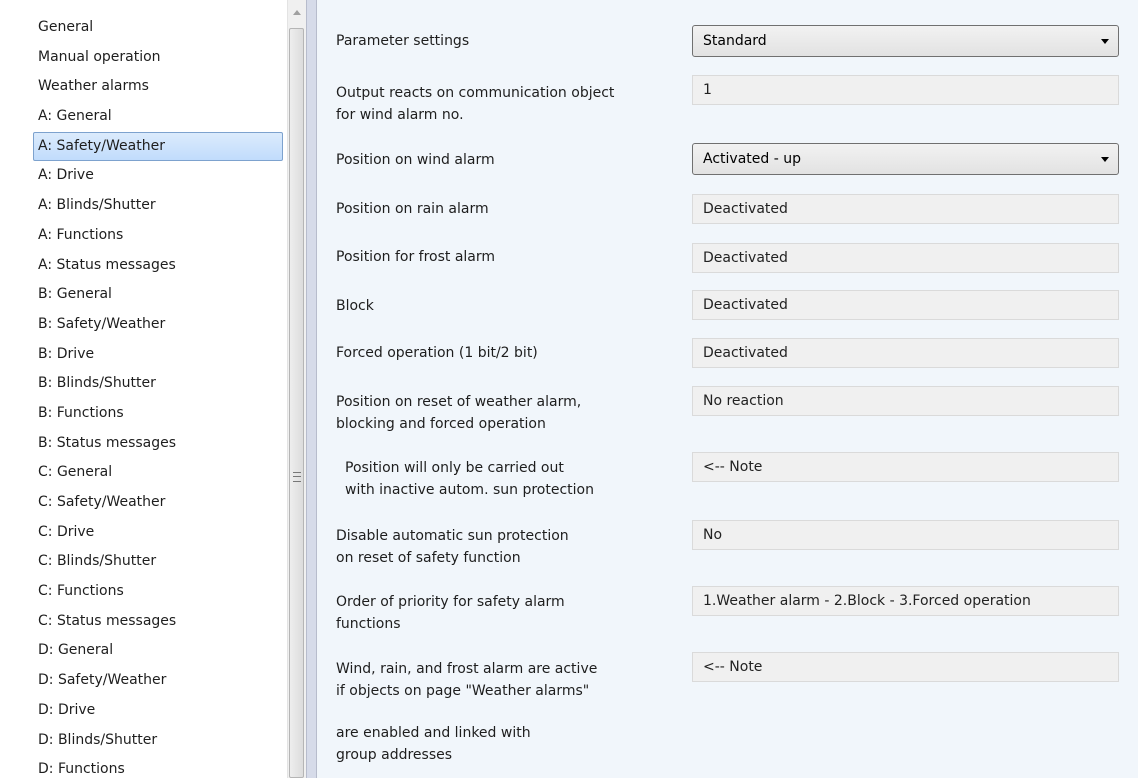 The image size is (1138, 778). What do you see at coordinates (158, 384) in the screenshot?
I see `sidebar-item: B: Blinds/Shutter` at bounding box center [158, 384].